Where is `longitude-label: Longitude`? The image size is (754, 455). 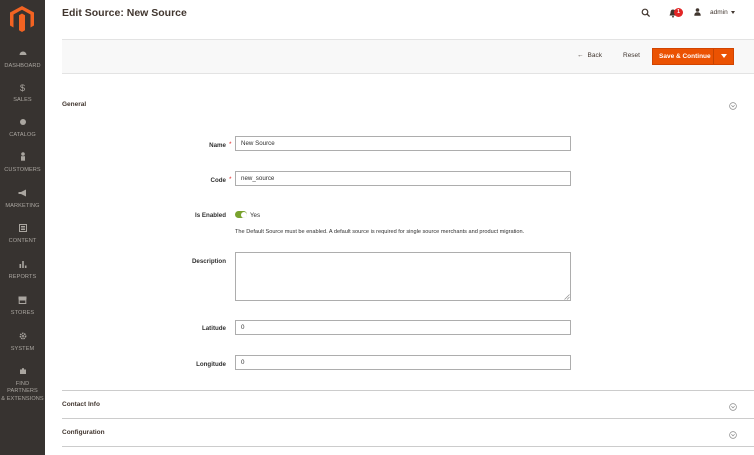 longitude-label: Longitude is located at coordinates (211, 364).